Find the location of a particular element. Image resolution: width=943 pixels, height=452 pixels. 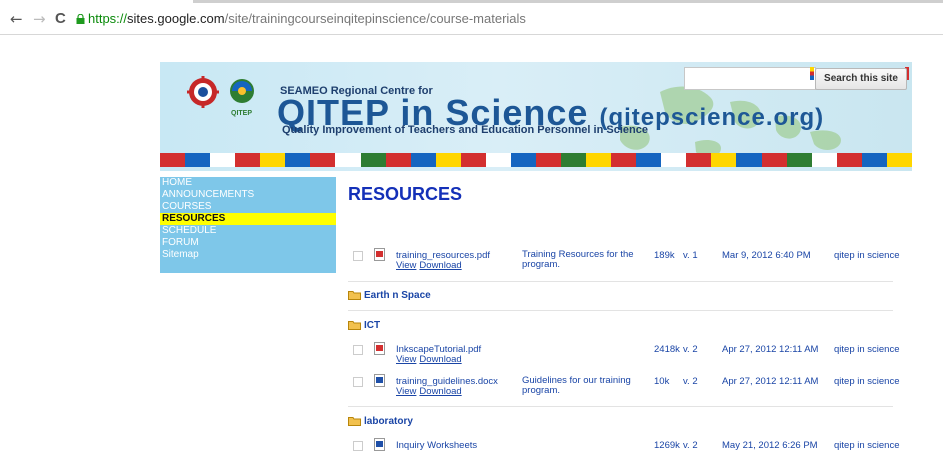

sidebar-item-announcements: ANNOUNCEMENTS is located at coordinates (248, 195).